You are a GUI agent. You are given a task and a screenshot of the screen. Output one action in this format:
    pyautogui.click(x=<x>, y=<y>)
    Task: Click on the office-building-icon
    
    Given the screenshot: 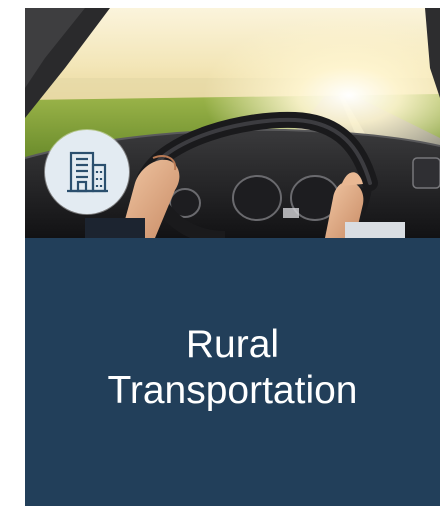 What is the action you would take?
    pyautogui.click(x=87, y=172)
    